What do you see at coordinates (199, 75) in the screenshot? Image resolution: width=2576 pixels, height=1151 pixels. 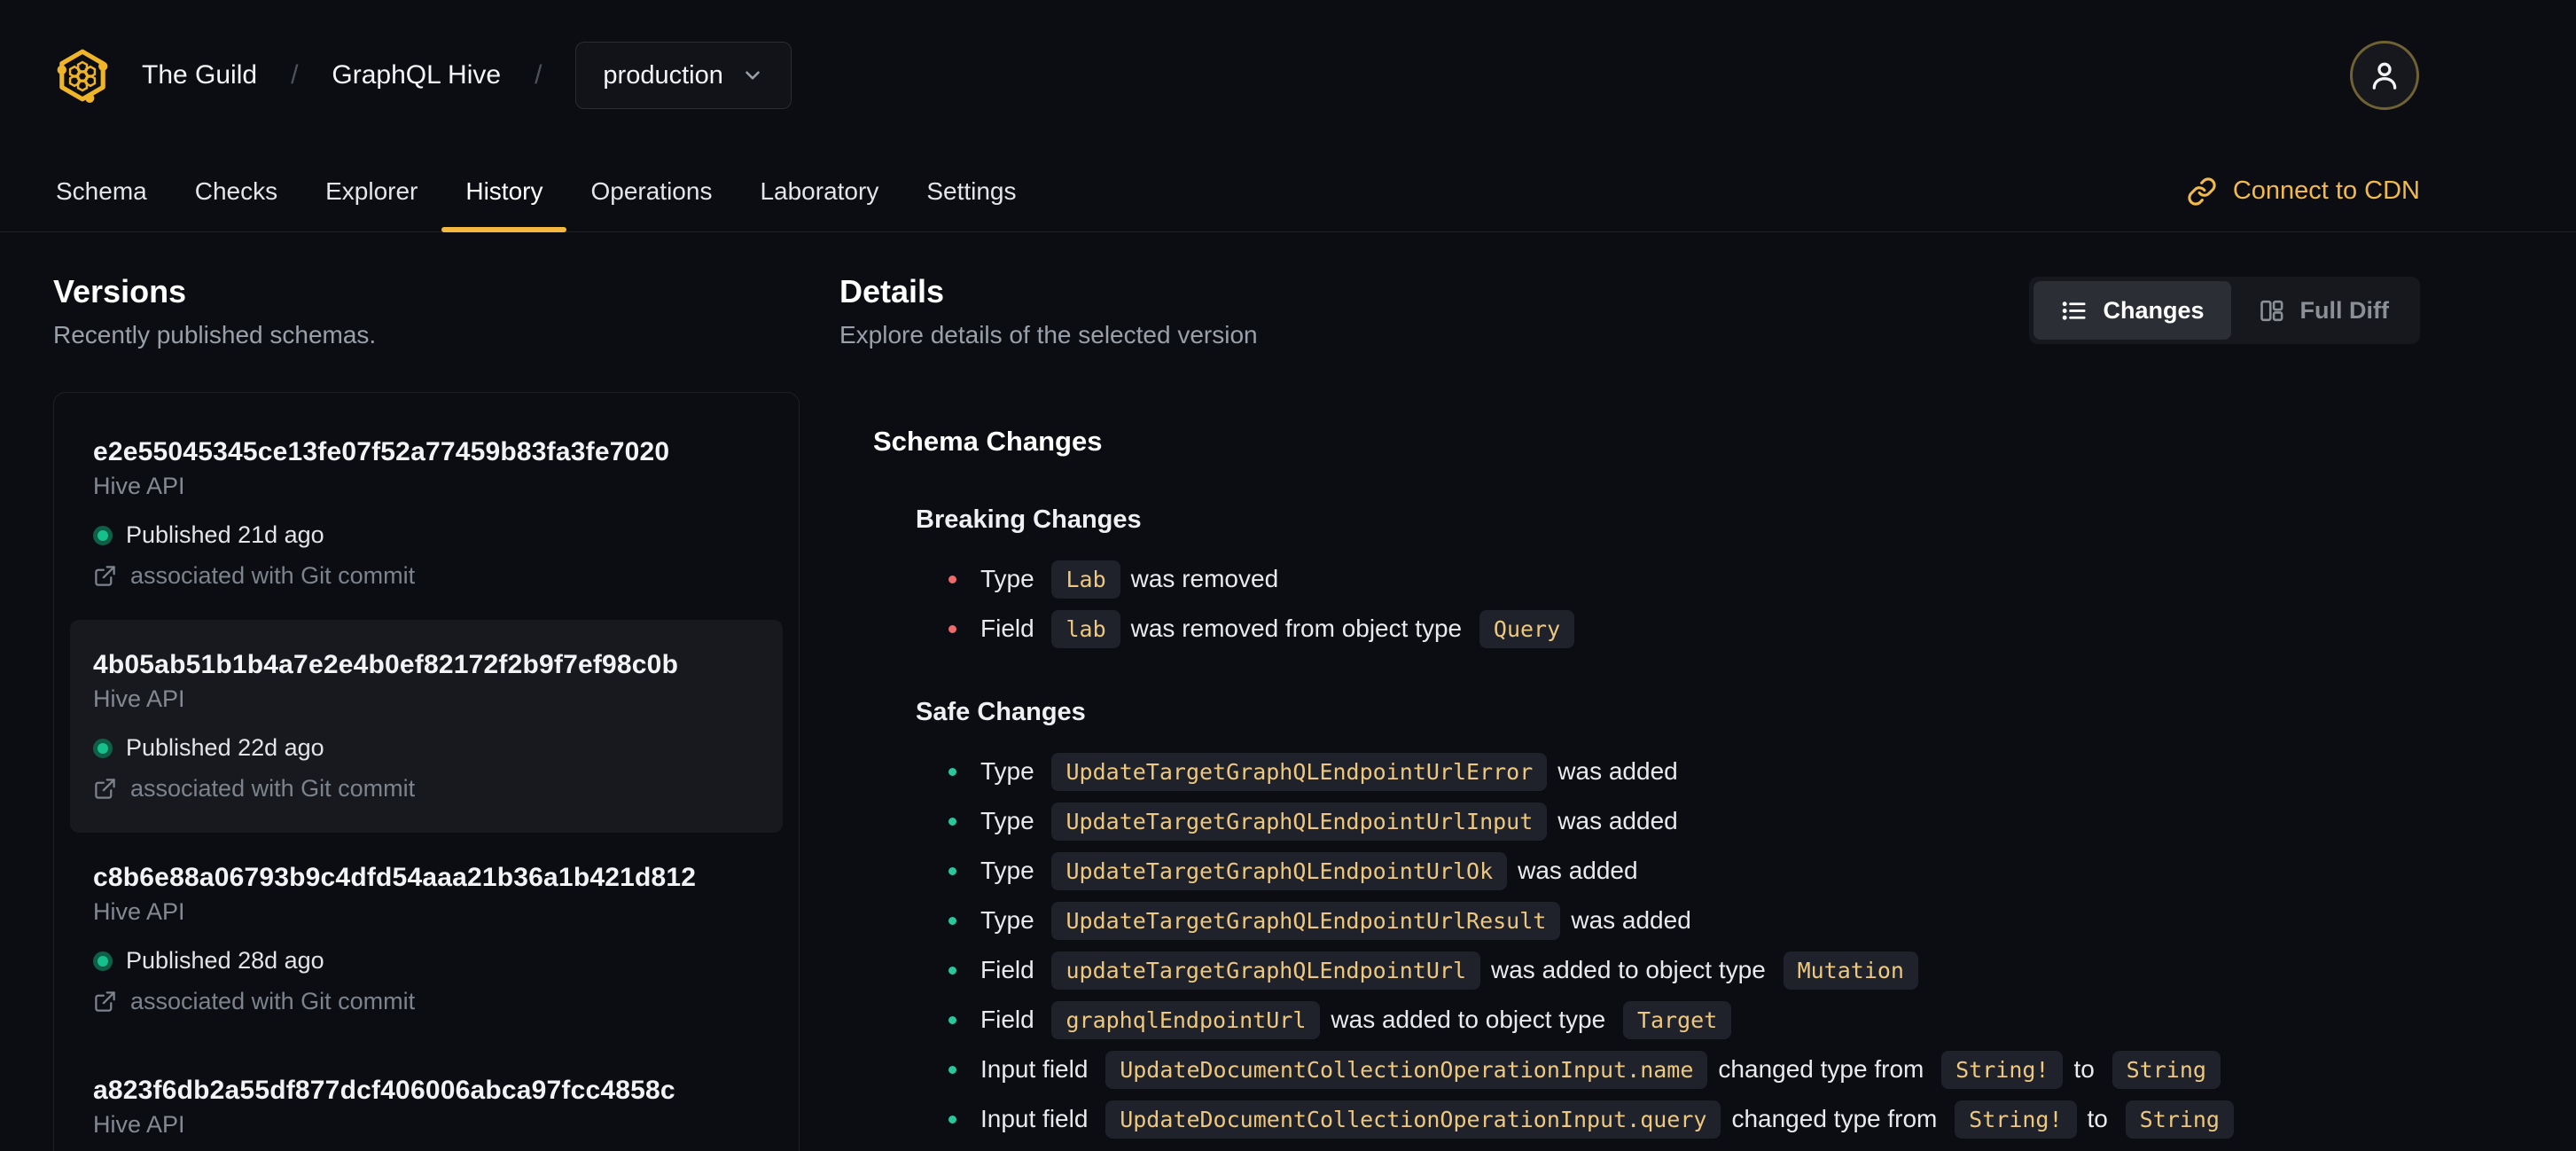 I see `breadcrumb-org: The Guild` at bounding box center [199, 75].